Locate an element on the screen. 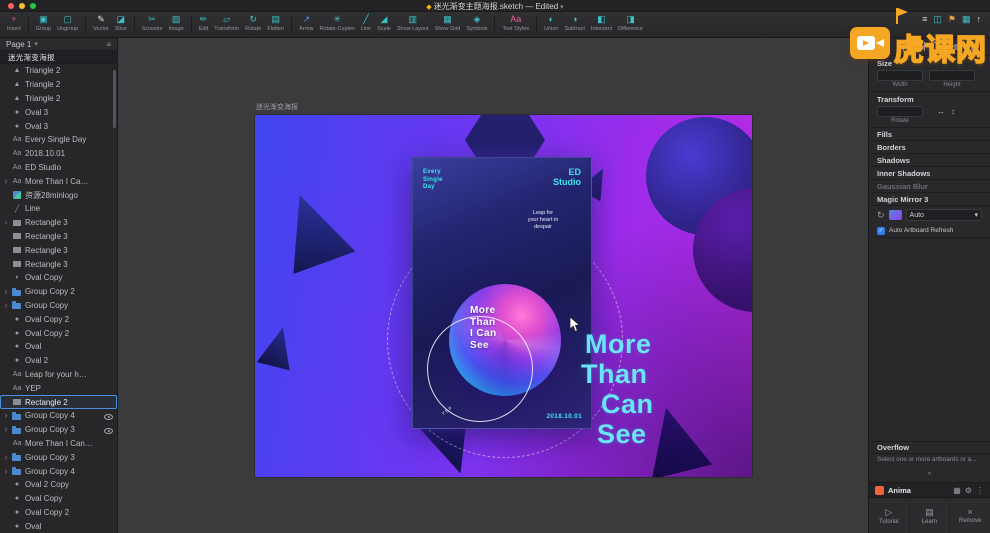 Image resolution: width=990 pixels, height=533 pixels. layer-artboard-row: 迷光渐变海报 is located at coordinates (58, 57).